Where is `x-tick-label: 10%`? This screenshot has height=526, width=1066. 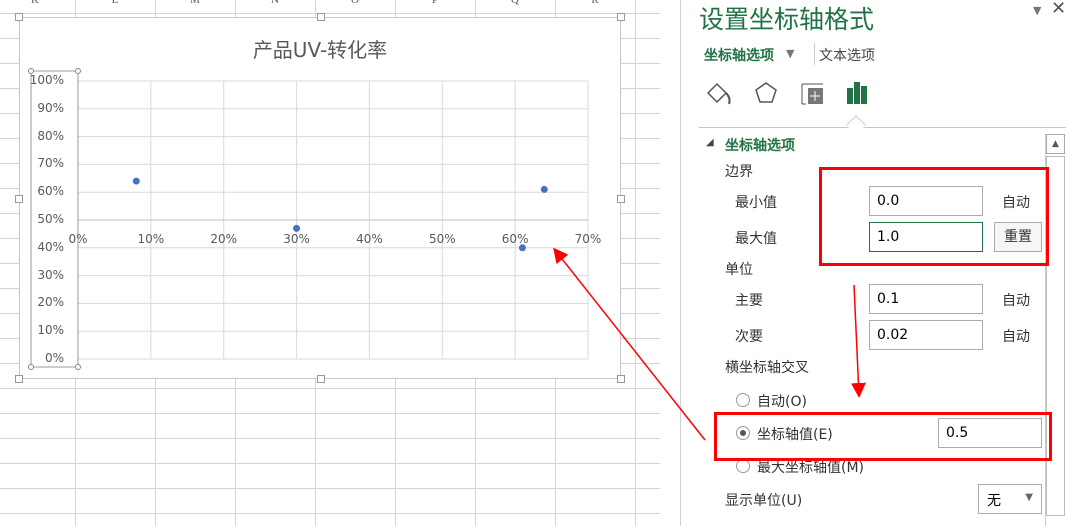 x-tick-label: 10% is located at coordinates (151, 239).